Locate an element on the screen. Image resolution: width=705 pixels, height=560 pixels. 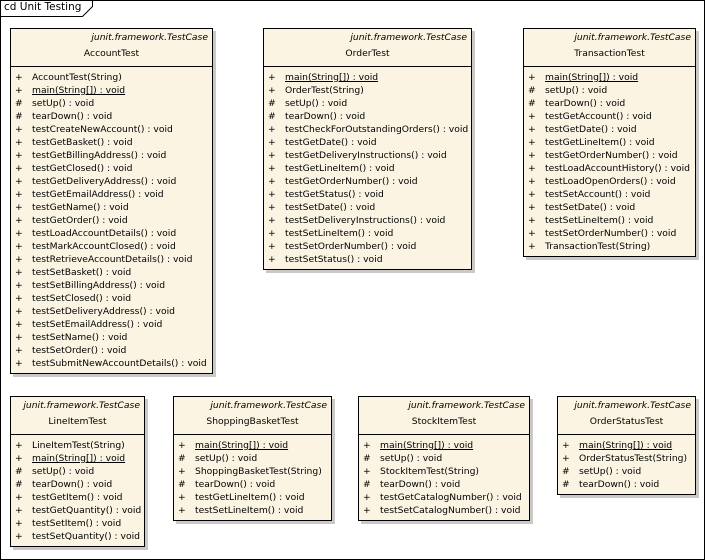
operation-row: + testSetStatus() : void is located at coordinates (367, 259).